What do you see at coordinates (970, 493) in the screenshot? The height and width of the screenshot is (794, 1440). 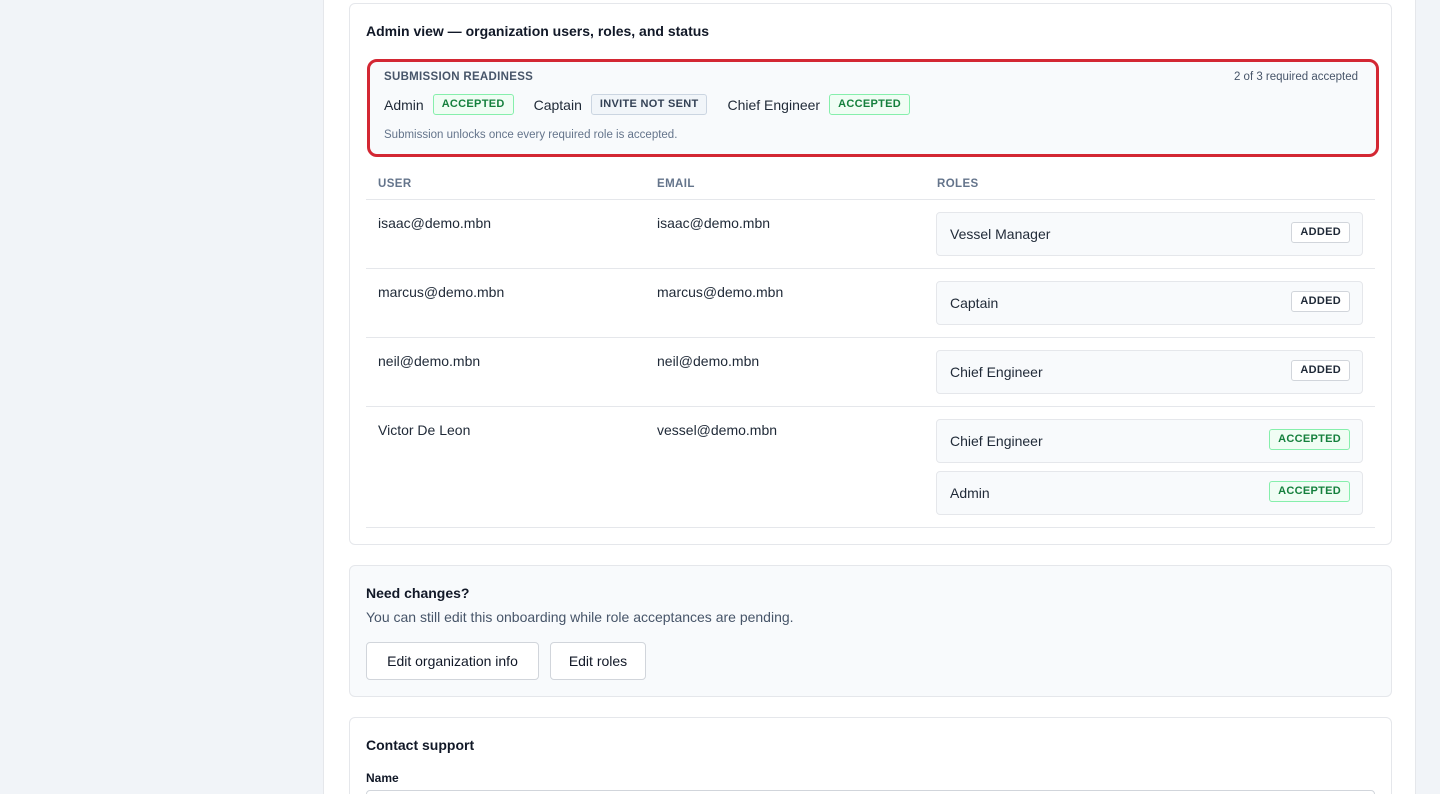 I see `role-name: Admin` at bounding box center [970, 493].